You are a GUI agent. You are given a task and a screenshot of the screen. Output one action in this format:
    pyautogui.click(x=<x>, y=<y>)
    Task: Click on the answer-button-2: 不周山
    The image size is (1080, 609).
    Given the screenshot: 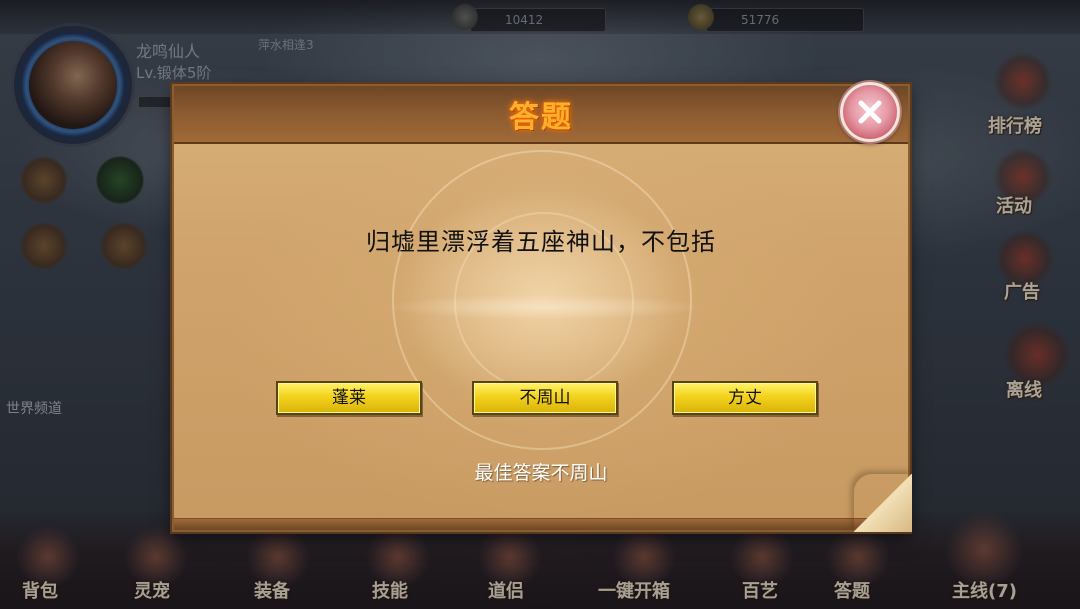 What is the action you would take?
    pyautogui.click(x=545, y=398)
    